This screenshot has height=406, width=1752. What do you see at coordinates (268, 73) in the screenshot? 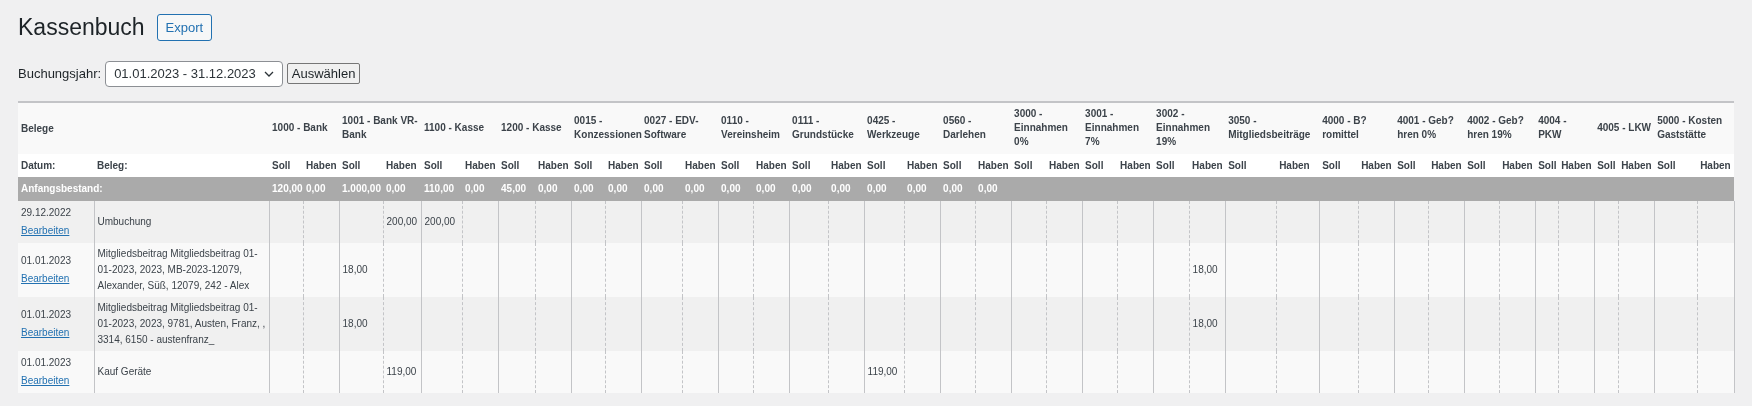
I see `chevron-down-icon` at bounding box center [268, 73].